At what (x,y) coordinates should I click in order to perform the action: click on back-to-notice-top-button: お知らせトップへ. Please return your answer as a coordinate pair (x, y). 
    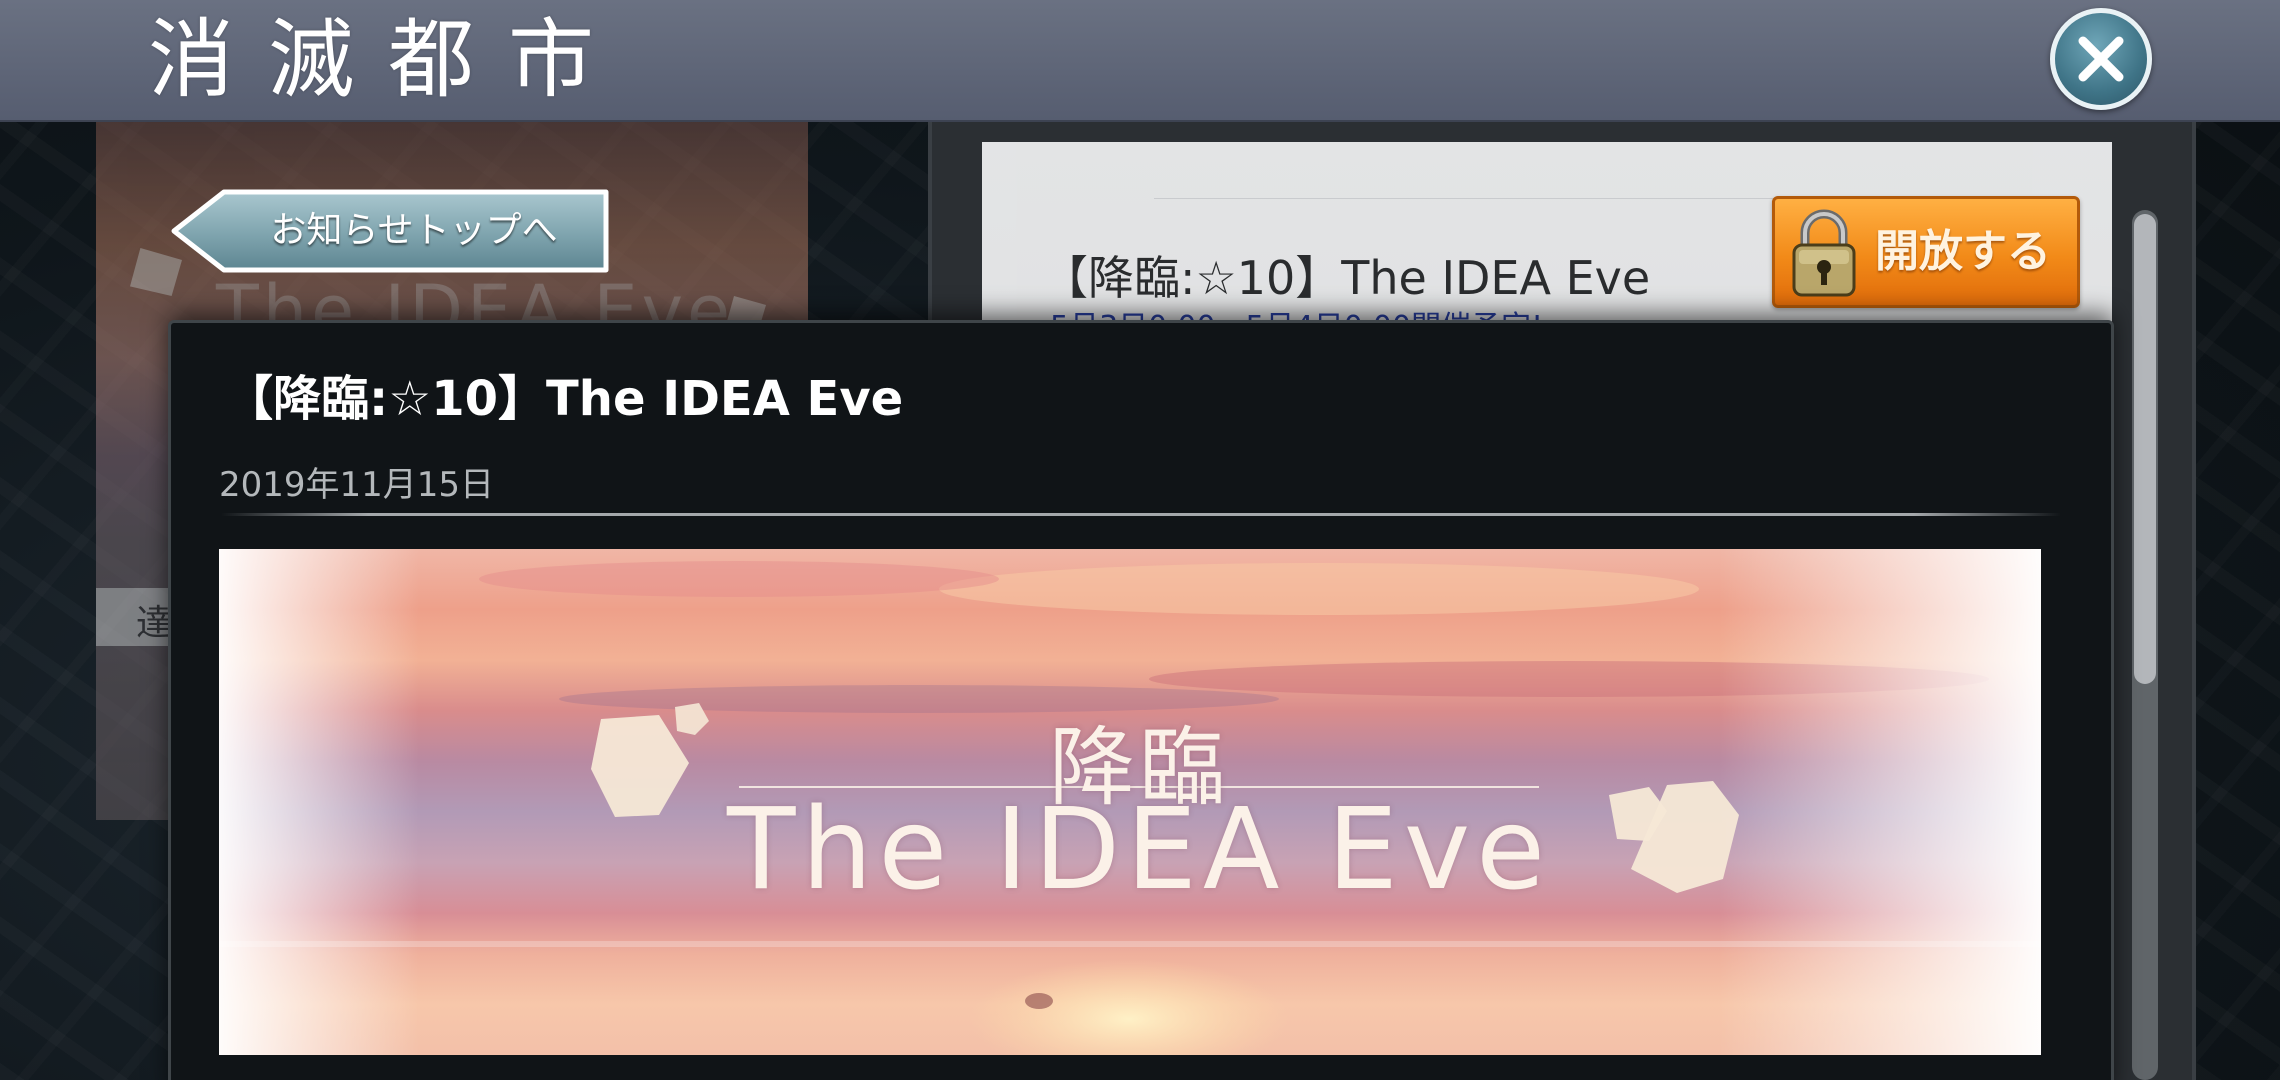
    Looking at the image, I should click on (390, 231).